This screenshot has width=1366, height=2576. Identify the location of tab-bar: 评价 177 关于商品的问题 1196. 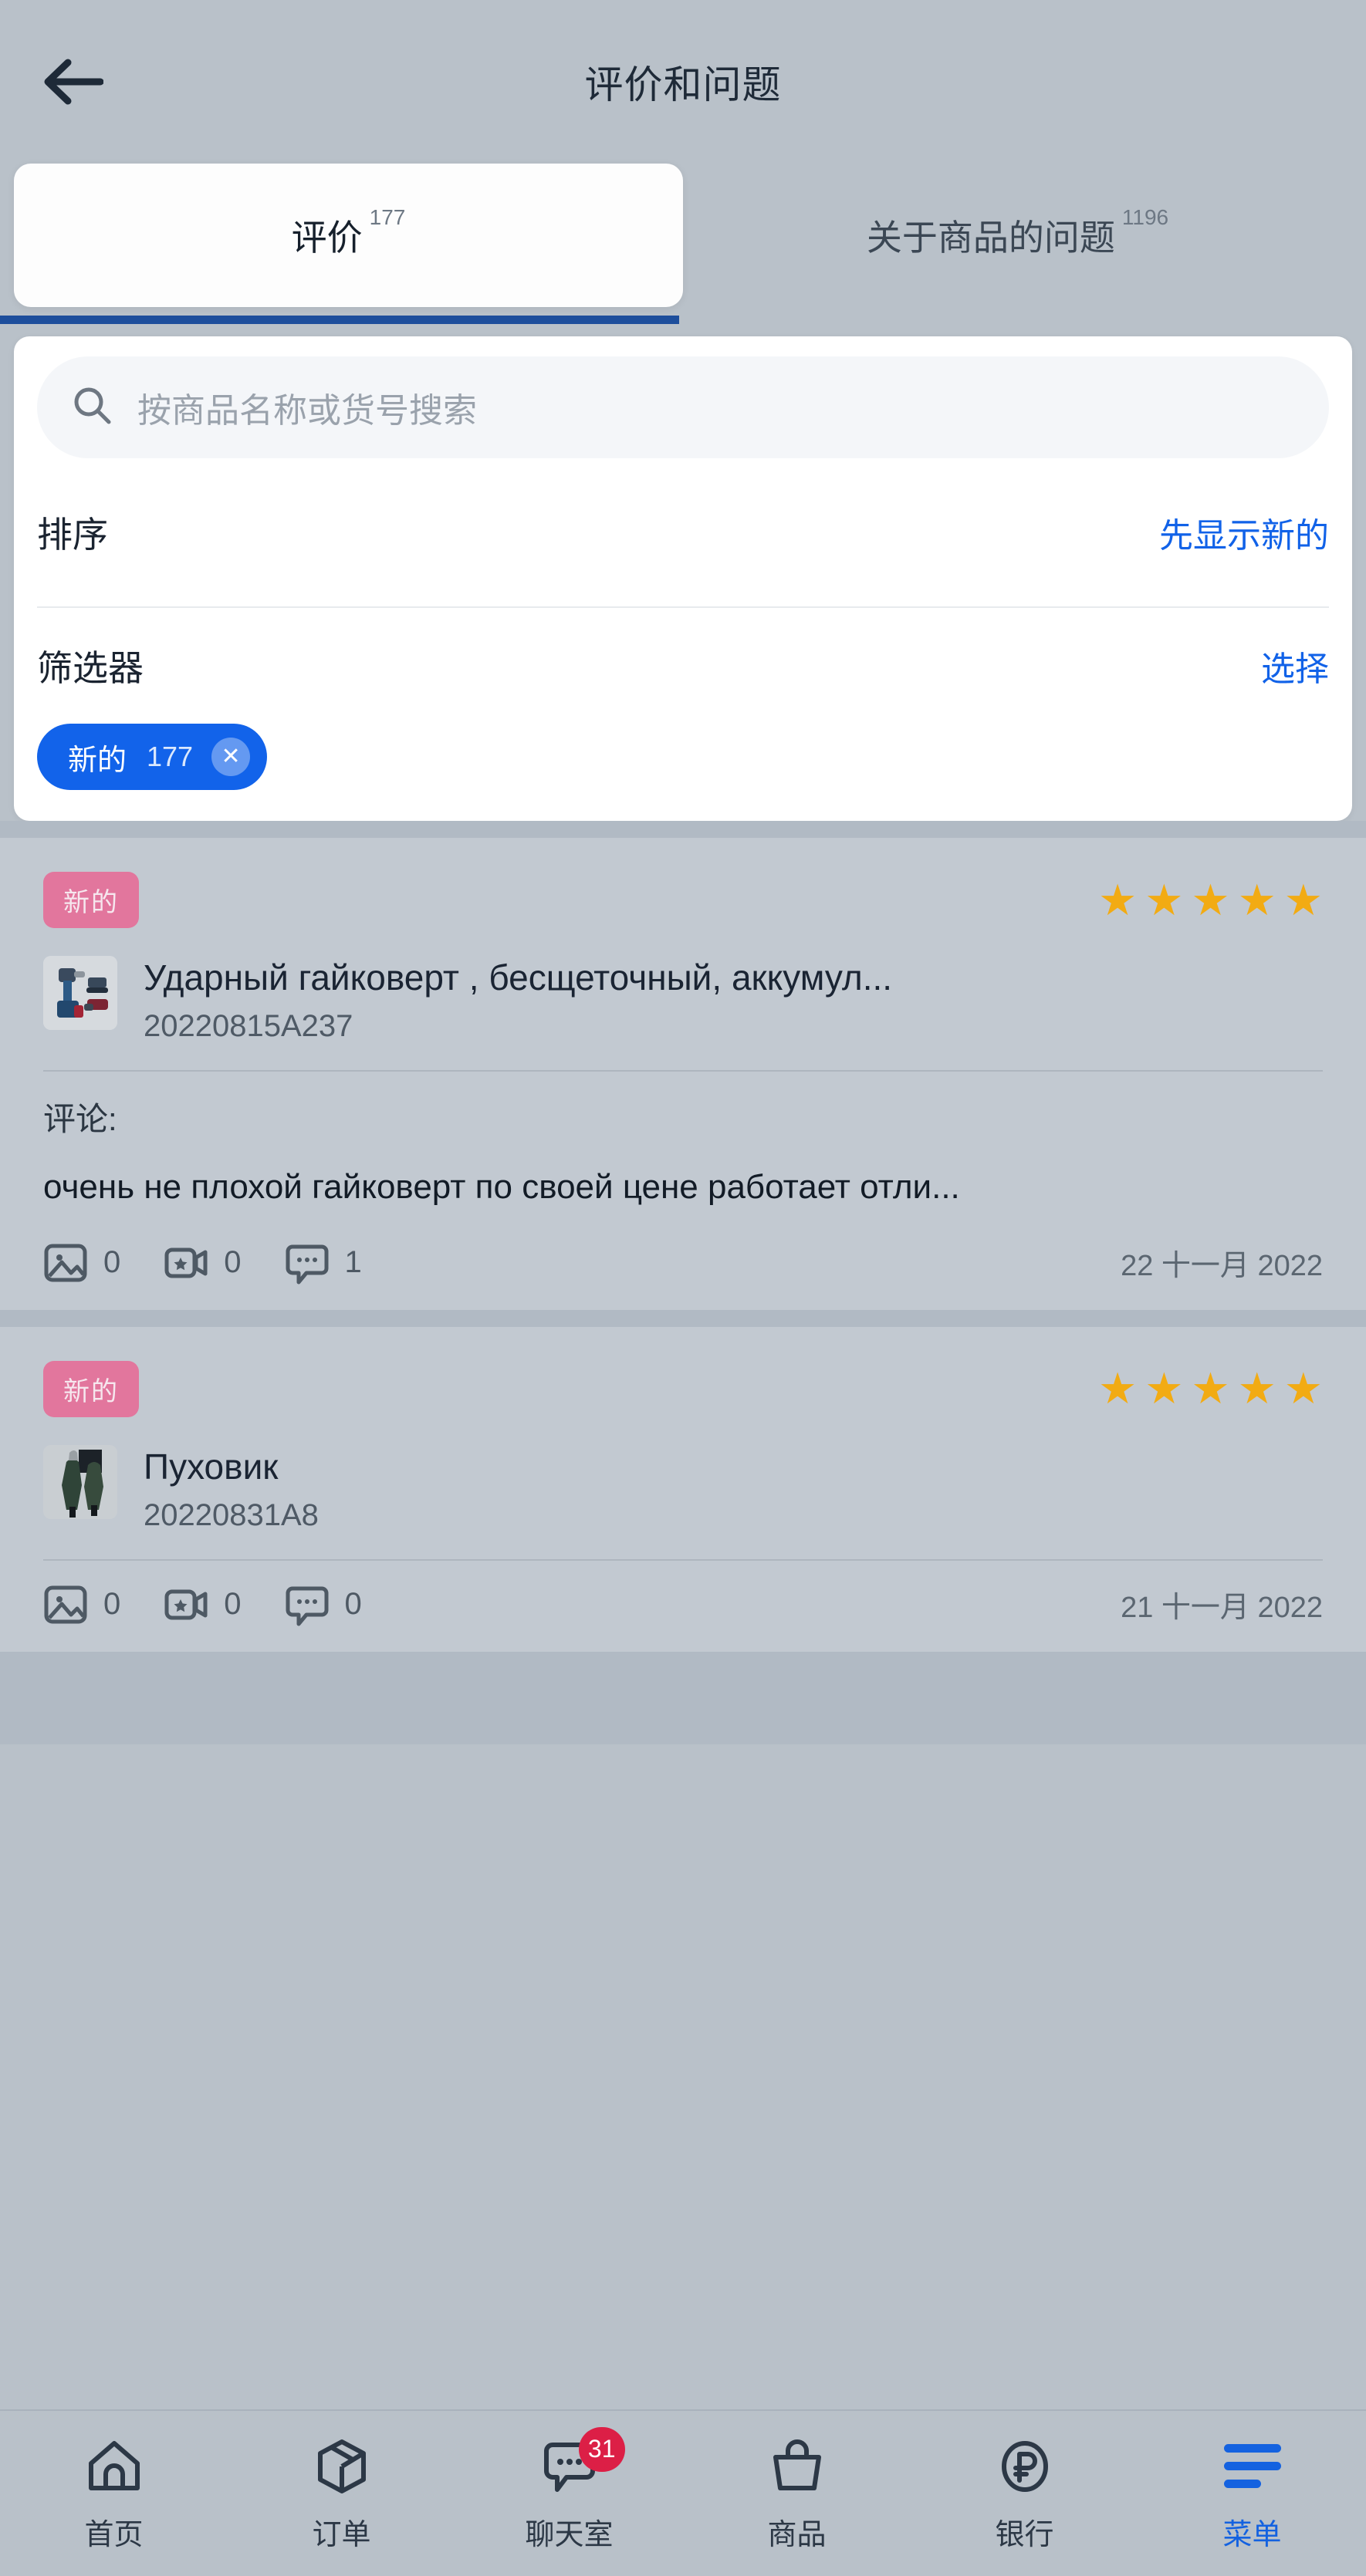
(683, 244).